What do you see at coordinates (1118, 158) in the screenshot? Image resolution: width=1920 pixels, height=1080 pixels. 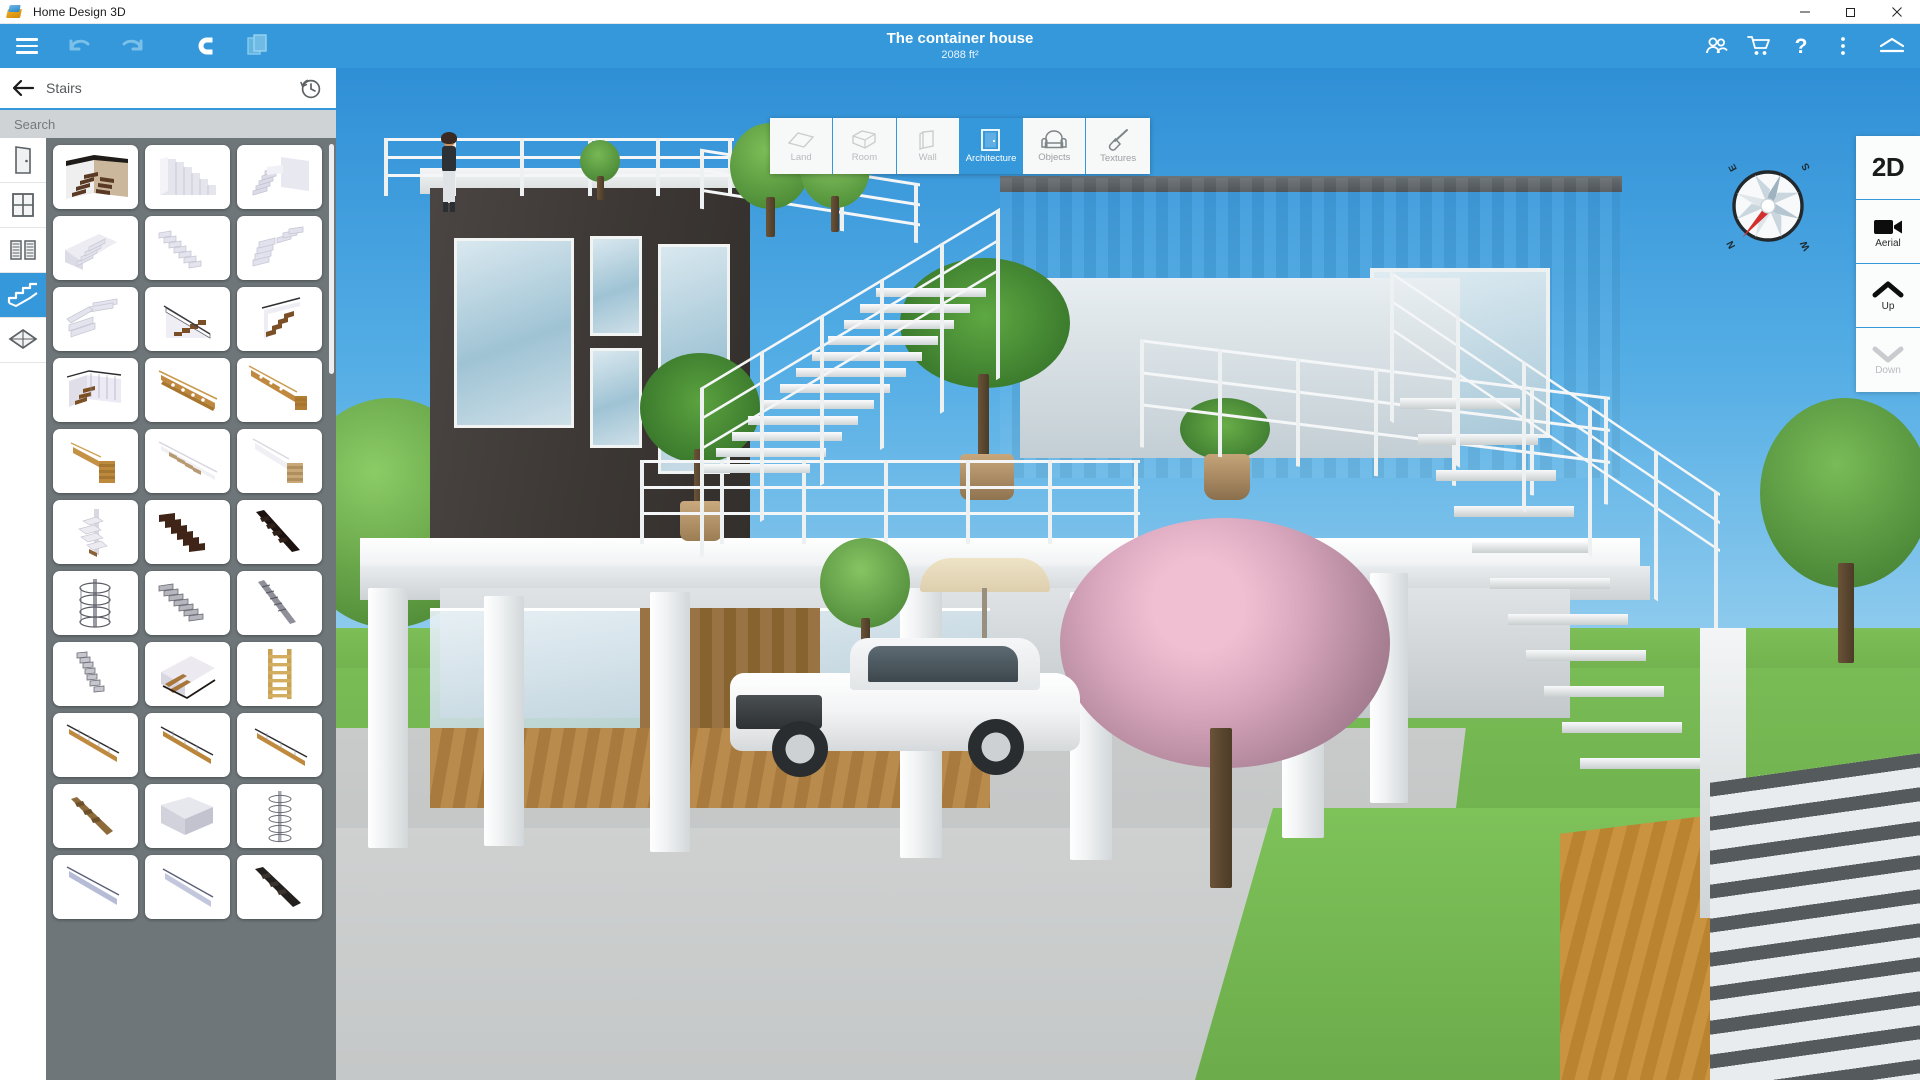 I see `tab-textures-label: Textures` at bounding box center [1118, 158].